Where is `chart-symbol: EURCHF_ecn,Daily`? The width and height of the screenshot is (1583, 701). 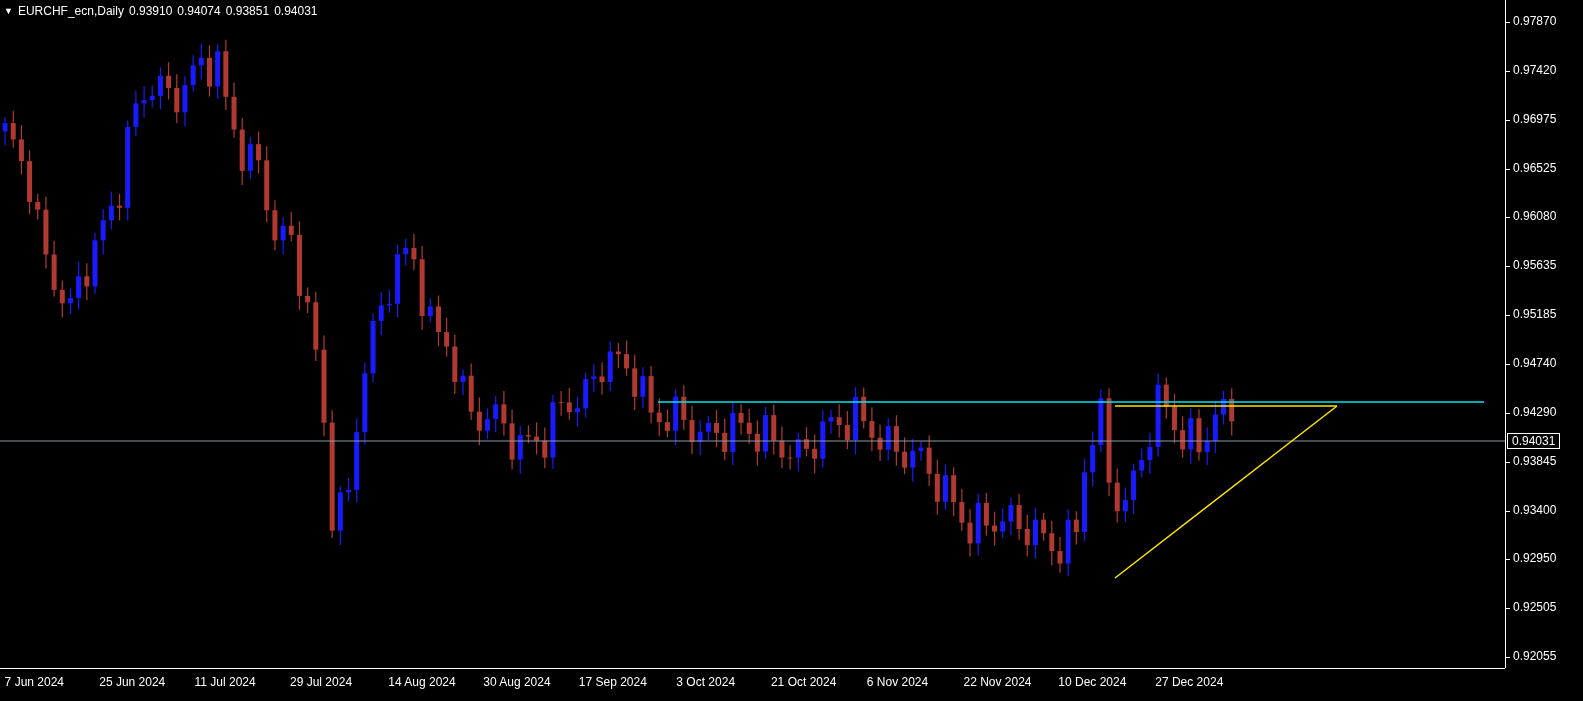
chart-symbol: EURCHF_ecn,Daily is located at coordinates (70, 11).